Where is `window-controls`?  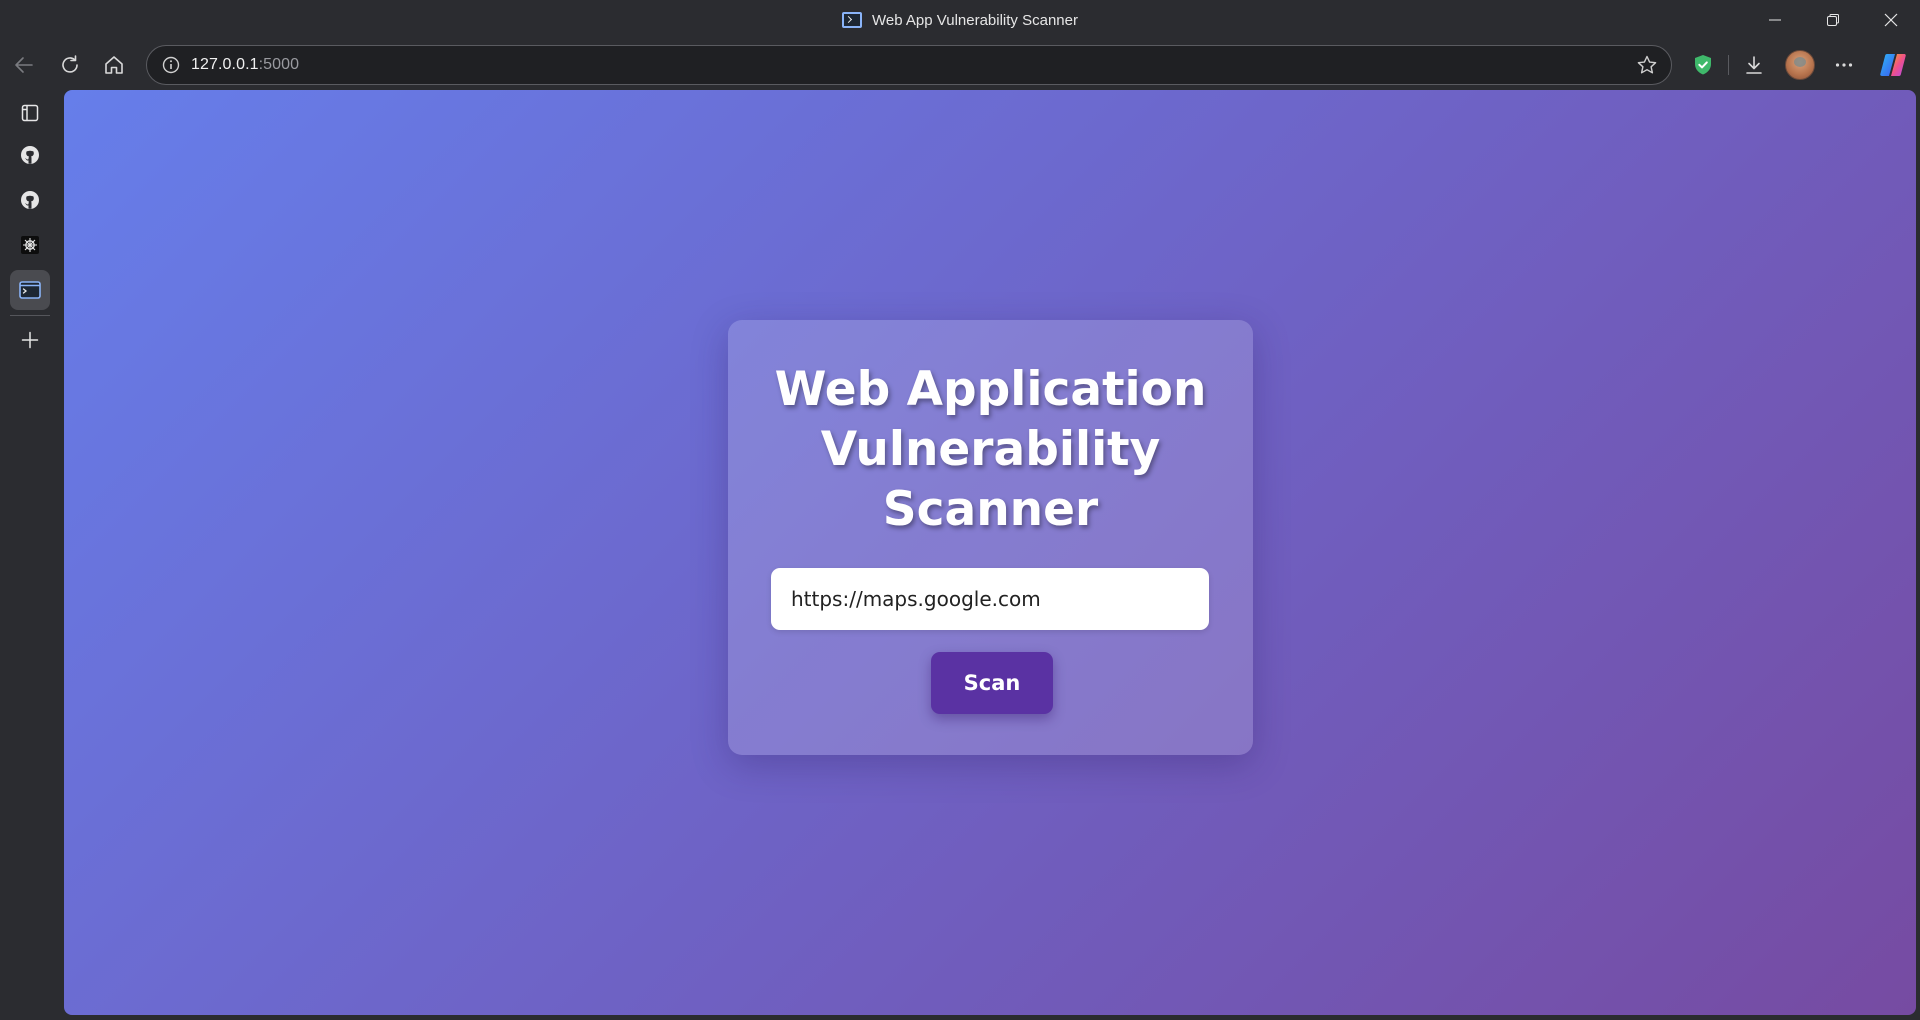
window-controls is located at coordinates (1833, 20).